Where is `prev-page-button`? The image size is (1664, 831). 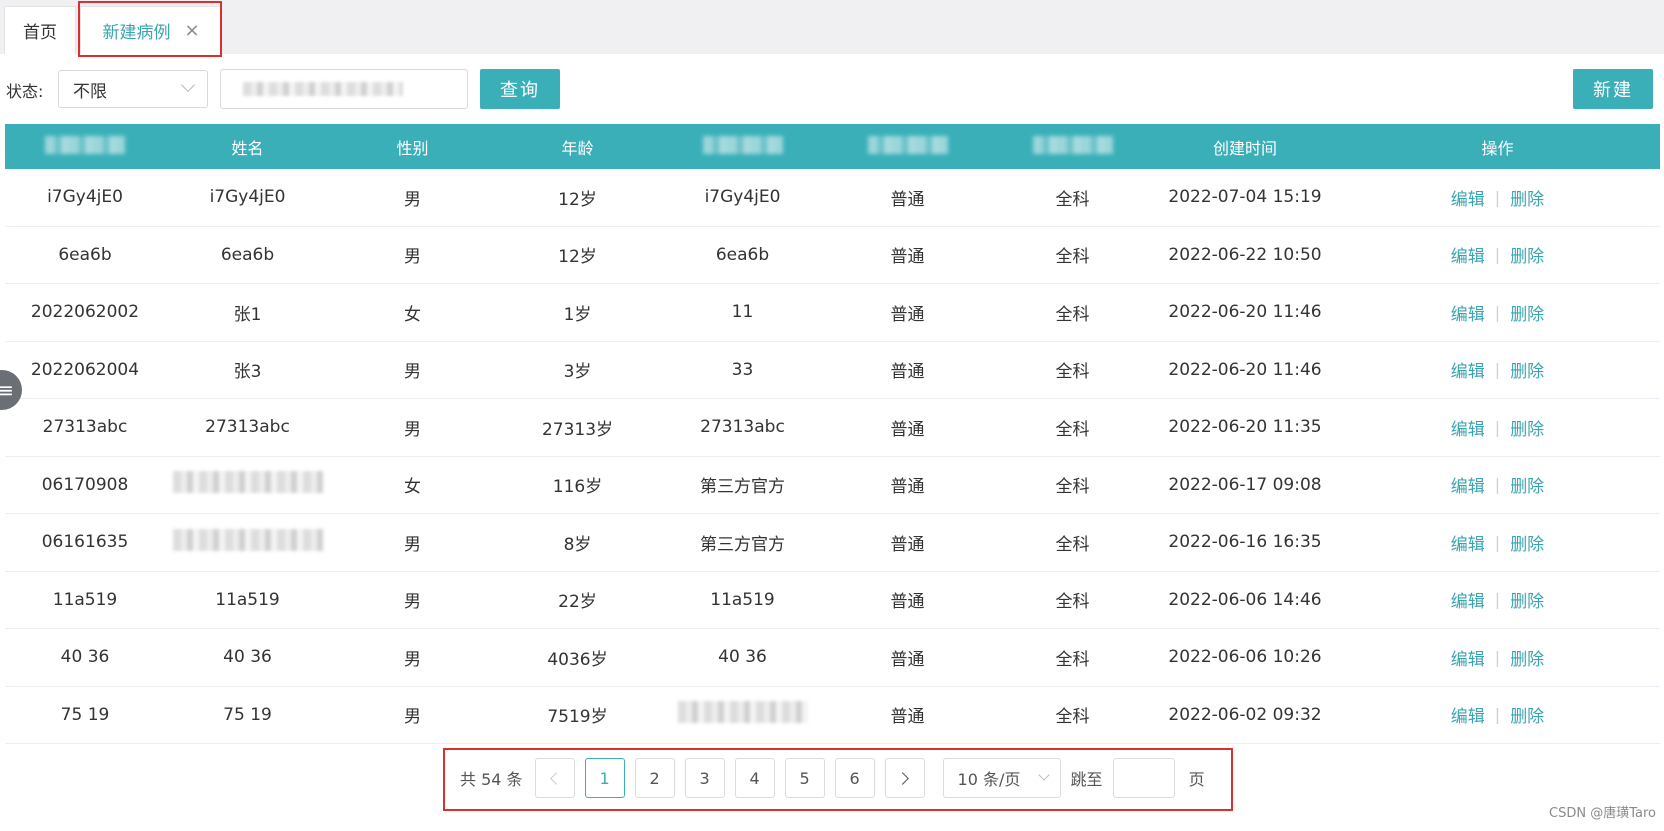 prev-page-button is located at coordinates (554, 778).